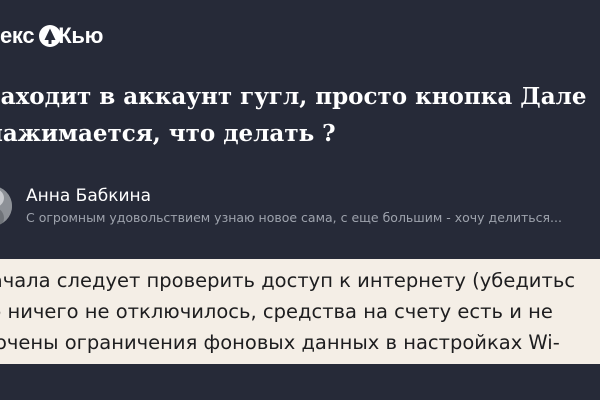 This screenshot has width=600, height=400. What do you see at coordinates (81, 35) in the screenshot?
I see `logo-text-right: Кью` at bounding box center [81, 35].